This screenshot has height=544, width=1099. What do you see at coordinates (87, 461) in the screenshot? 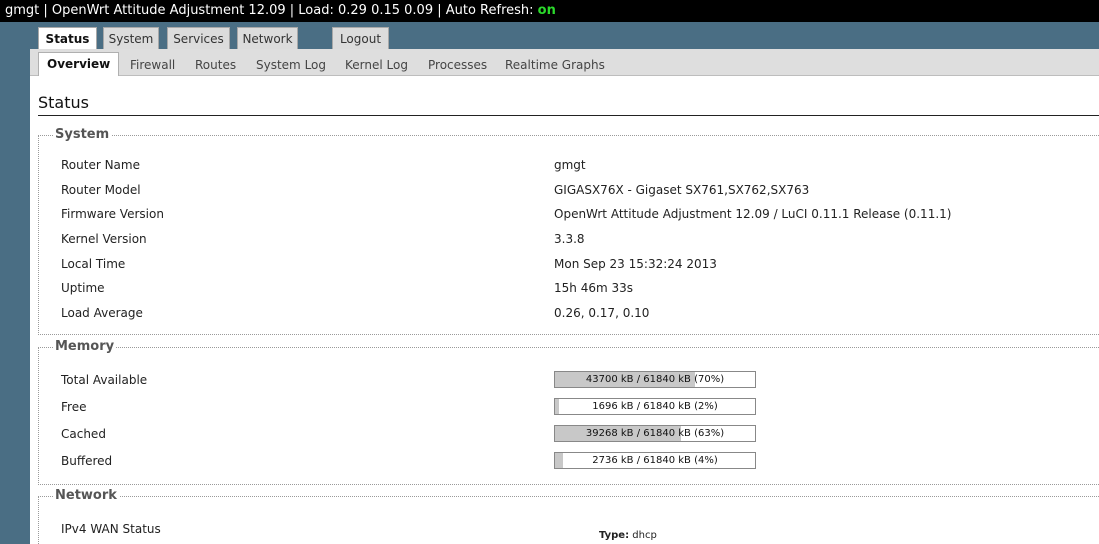
I see `memory-row-label: Buffered` at bounding box center [87, 461].